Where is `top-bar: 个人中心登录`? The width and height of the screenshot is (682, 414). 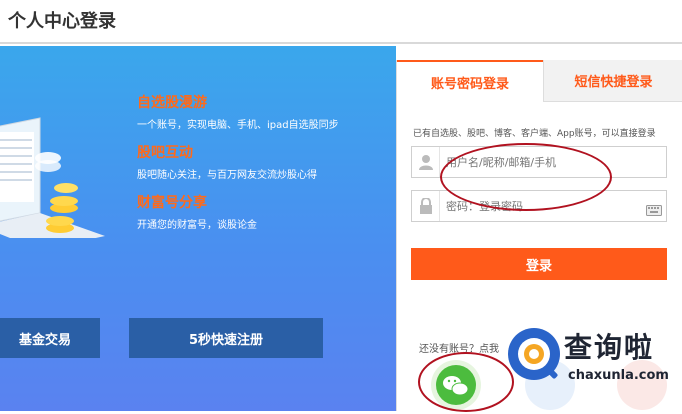 top-bar: 个人中心登录 is located at coordinates (341, 22).